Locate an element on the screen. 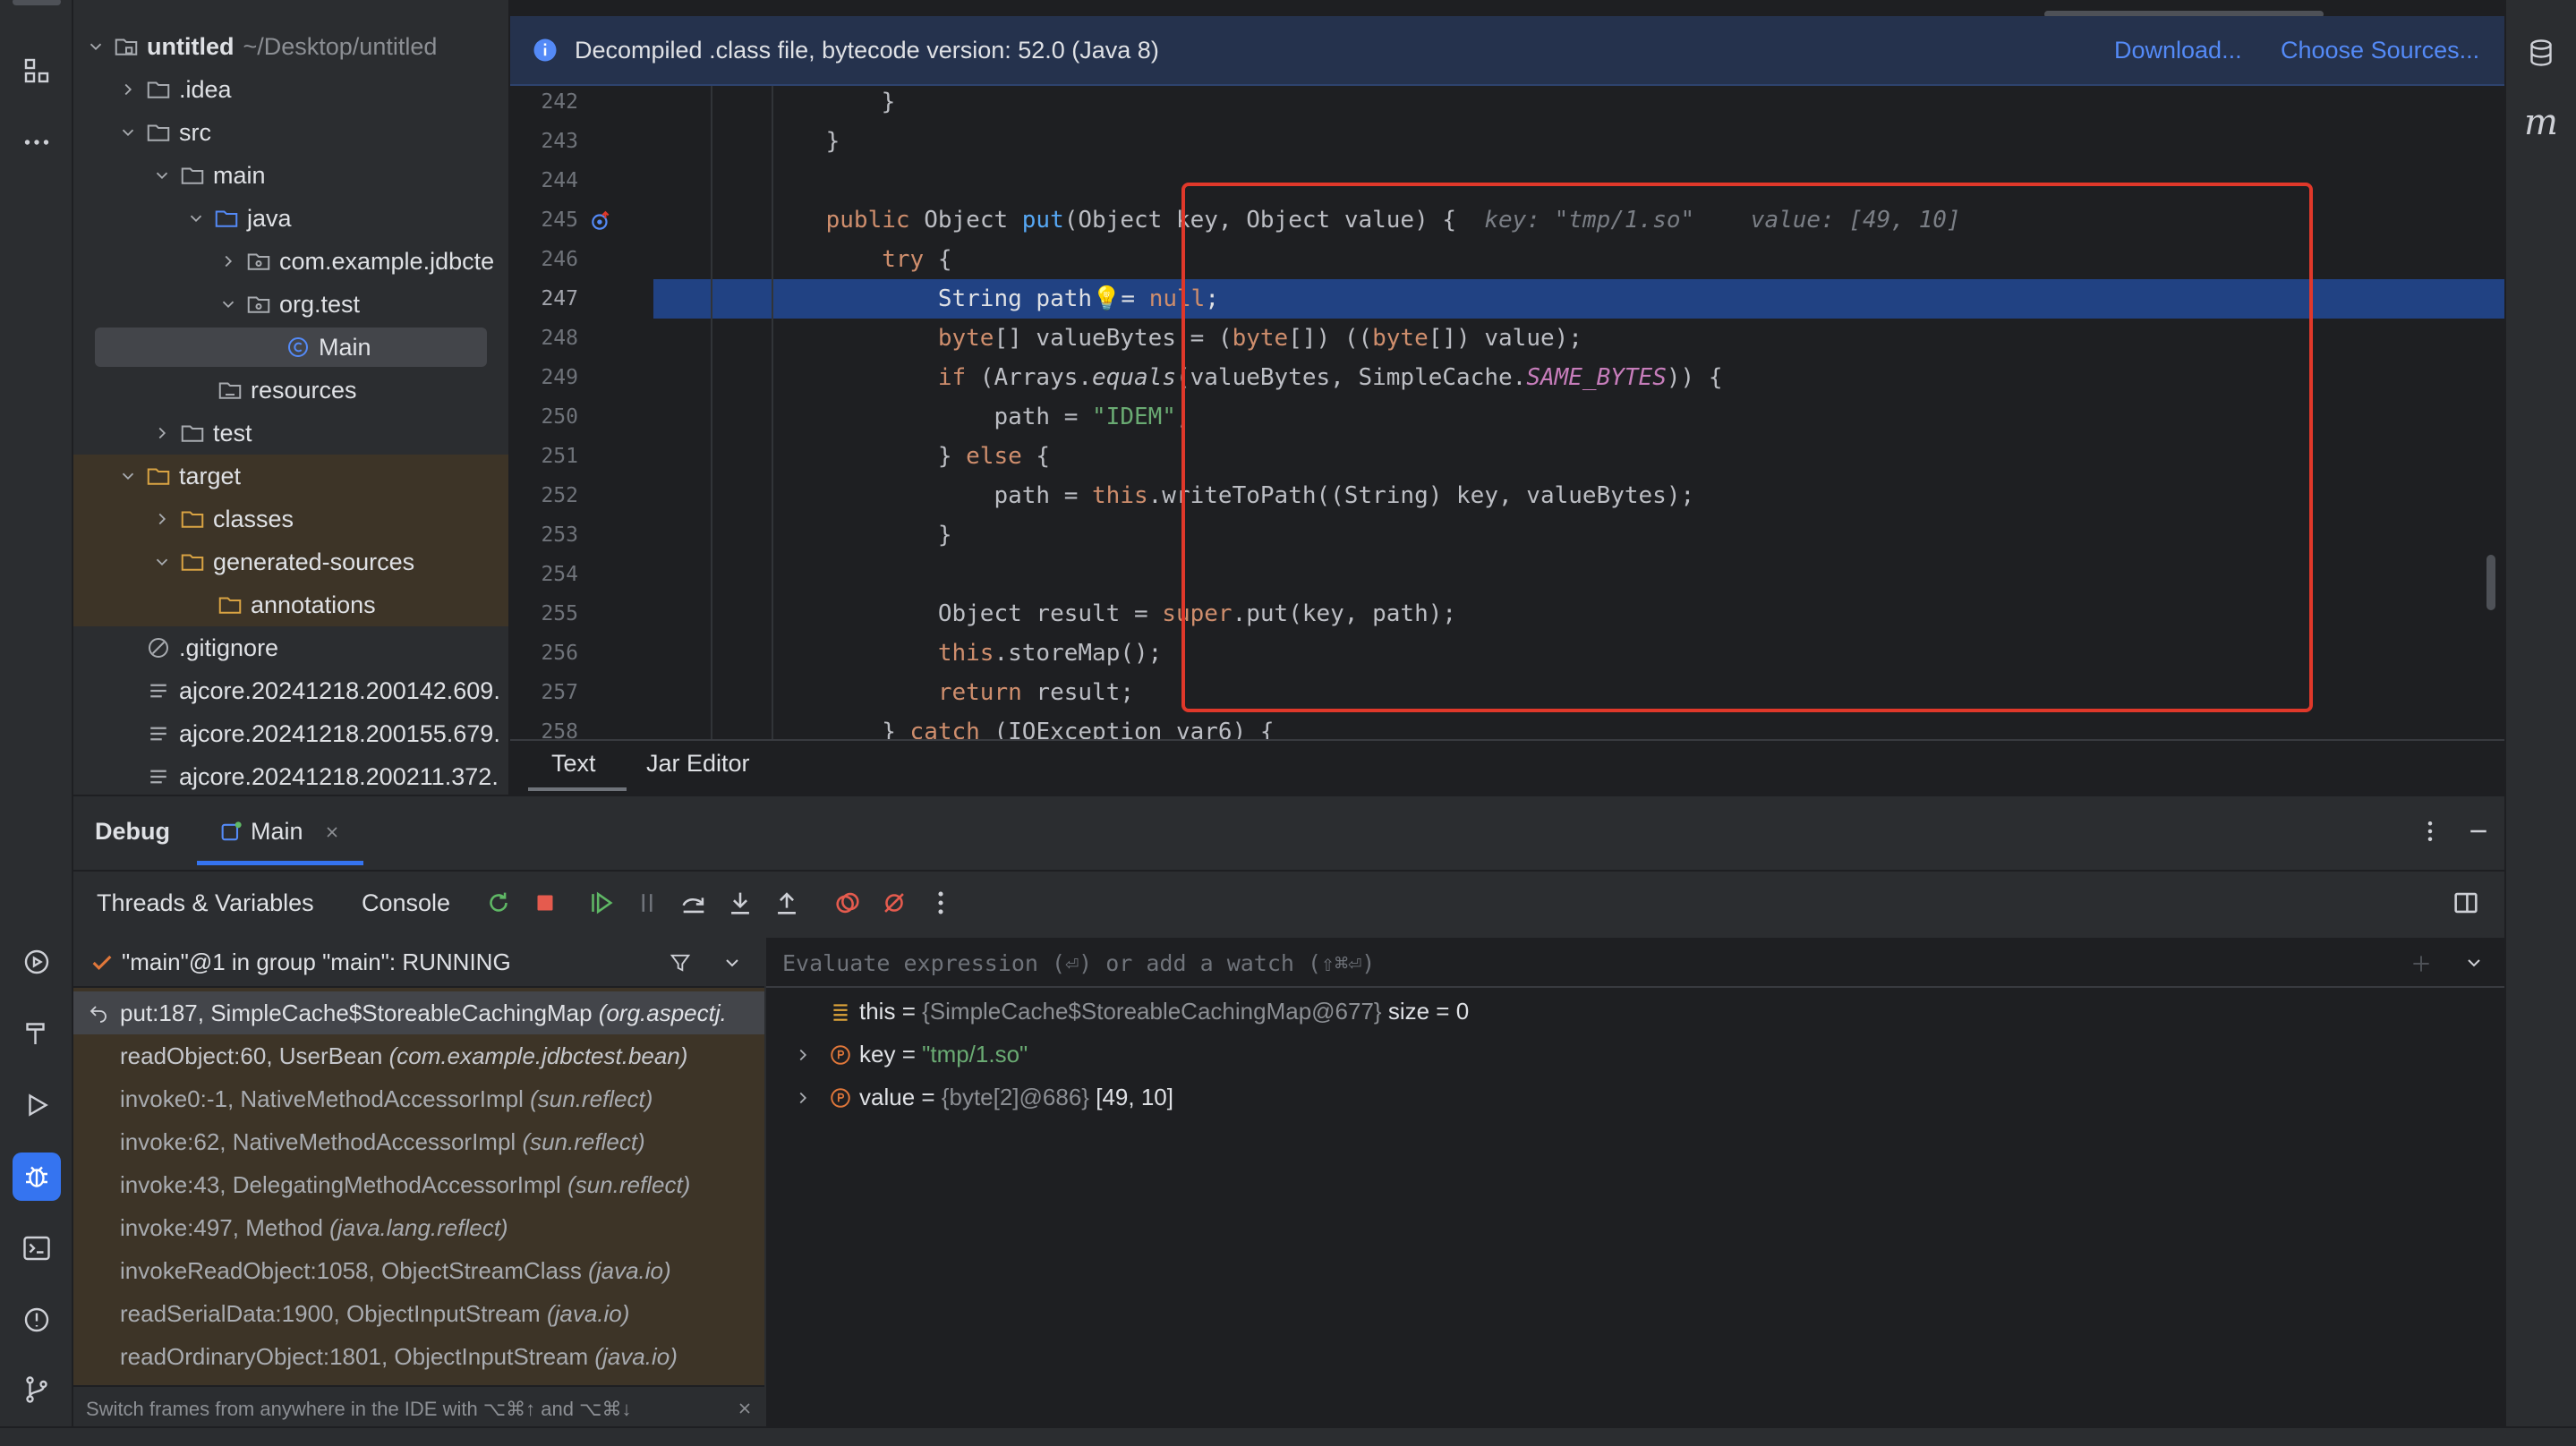 This screenshot has width=2576, height=1446. code-line: this.storeMap(); is located at coordinates (1050, 653).